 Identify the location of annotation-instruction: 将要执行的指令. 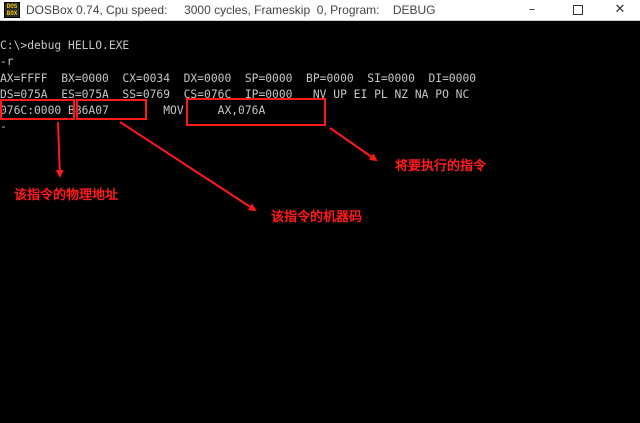
(441, 166).